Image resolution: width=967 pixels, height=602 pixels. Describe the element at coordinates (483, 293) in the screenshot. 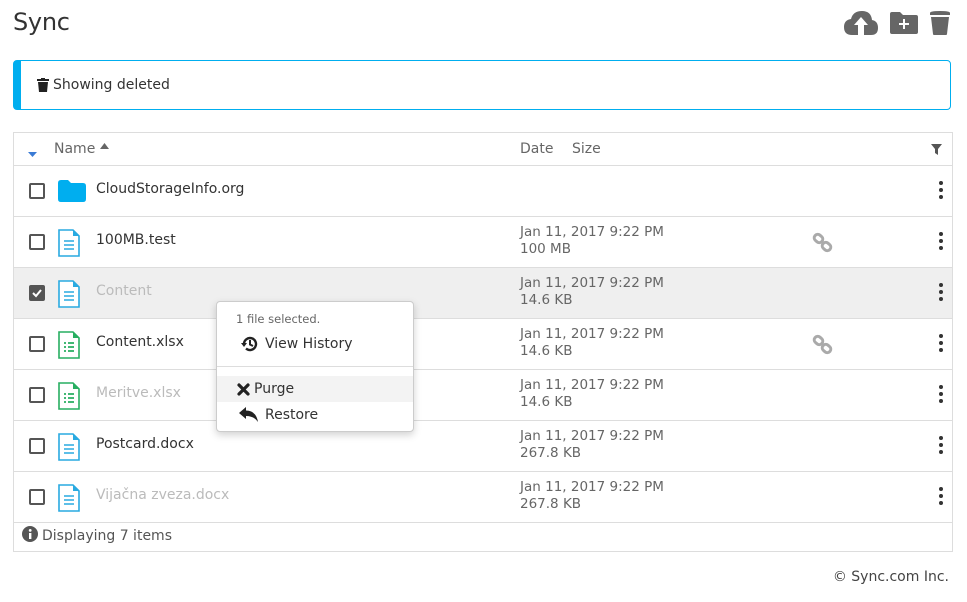

I see `table-row: Content Jan 11, 2017 9:22 PM 14.6 KB` at that location.